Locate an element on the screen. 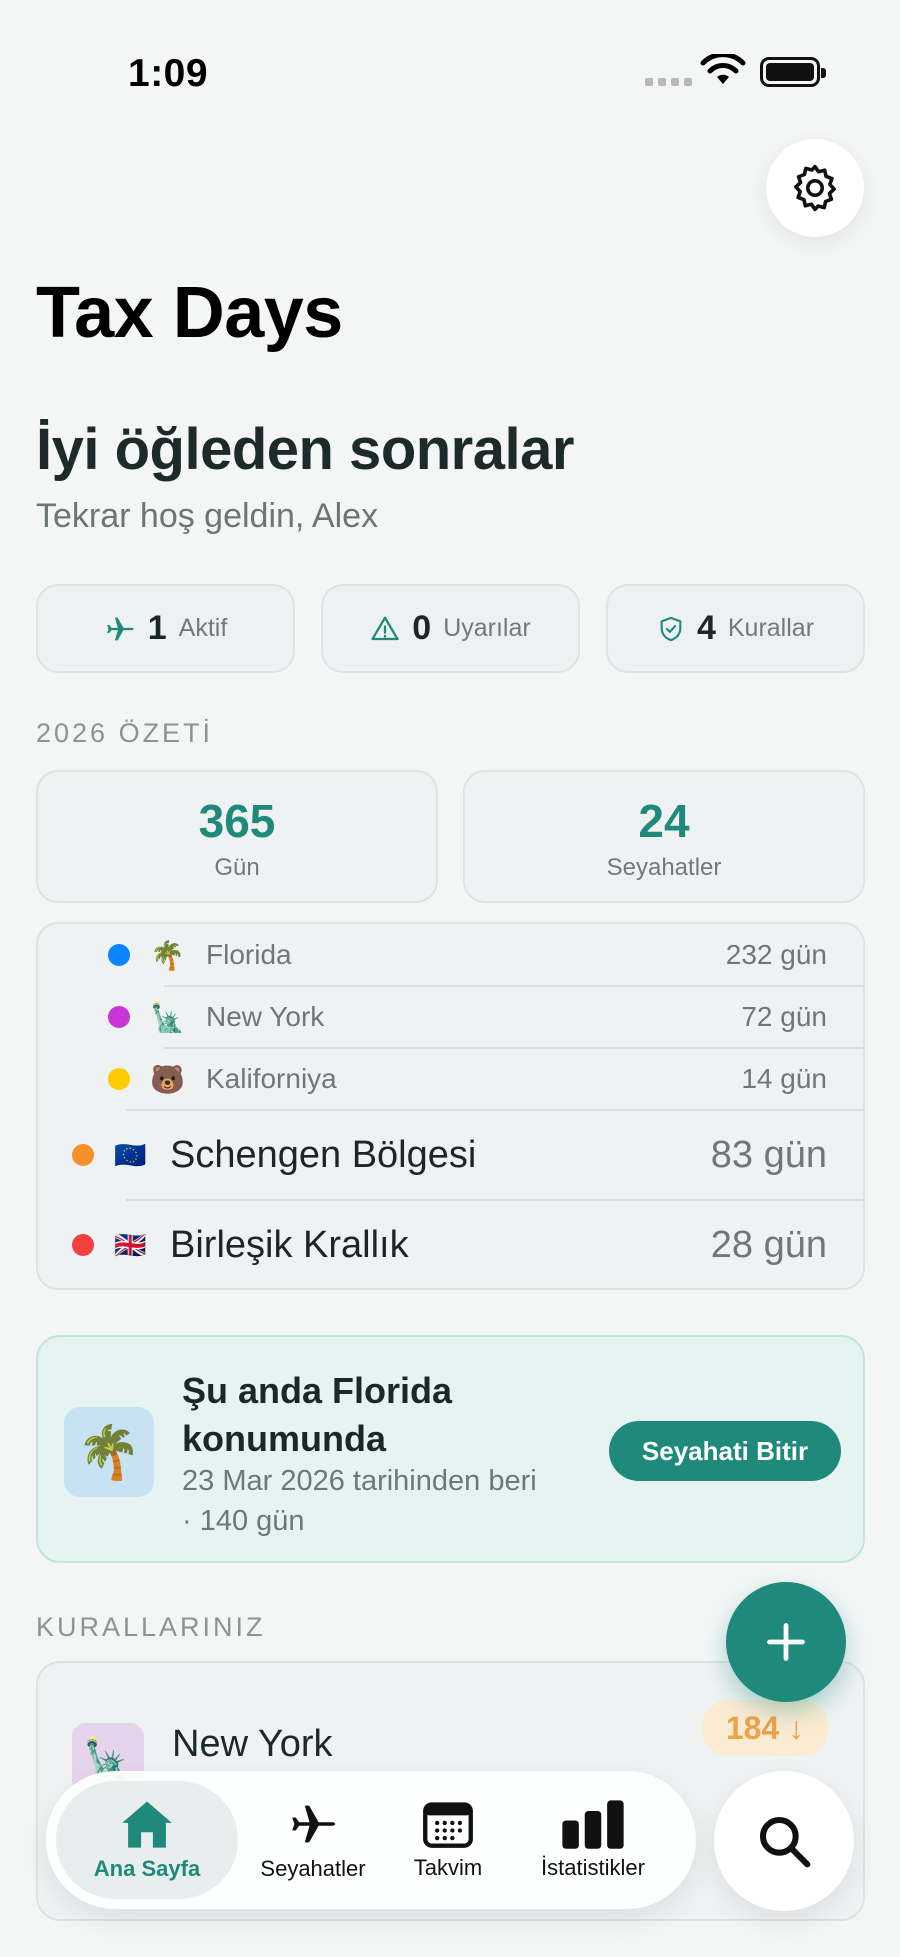 Image resolution: width=900 pixels, height=1957 pixels. bar-chart-icon is located at coordinates (593, 1824).